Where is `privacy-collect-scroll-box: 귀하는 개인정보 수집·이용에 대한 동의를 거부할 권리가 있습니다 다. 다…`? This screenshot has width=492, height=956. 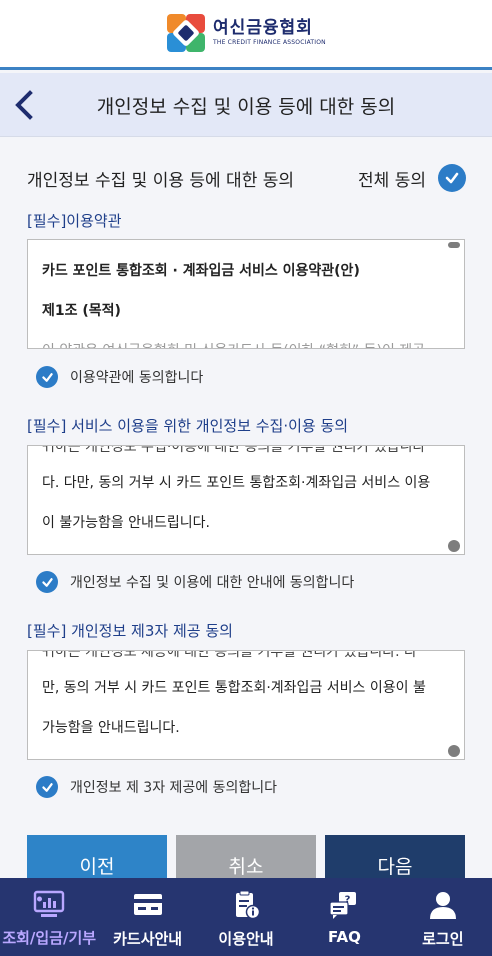
privacy-collect-scroll-box: 귀하는 개인정보 수집·이용에 대한 동의를 거부할 권리가 있습니다 다. 다… is located at coordinates (246, 500).